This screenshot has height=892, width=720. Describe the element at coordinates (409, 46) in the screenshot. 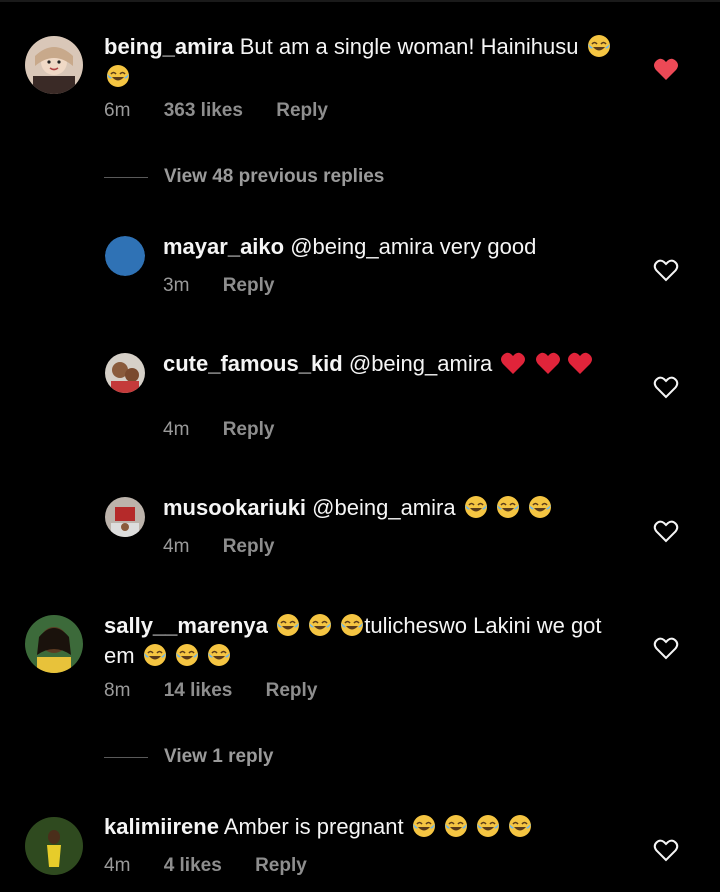

I see `comment-text: But am a single woman! Hainihusu` at that location.